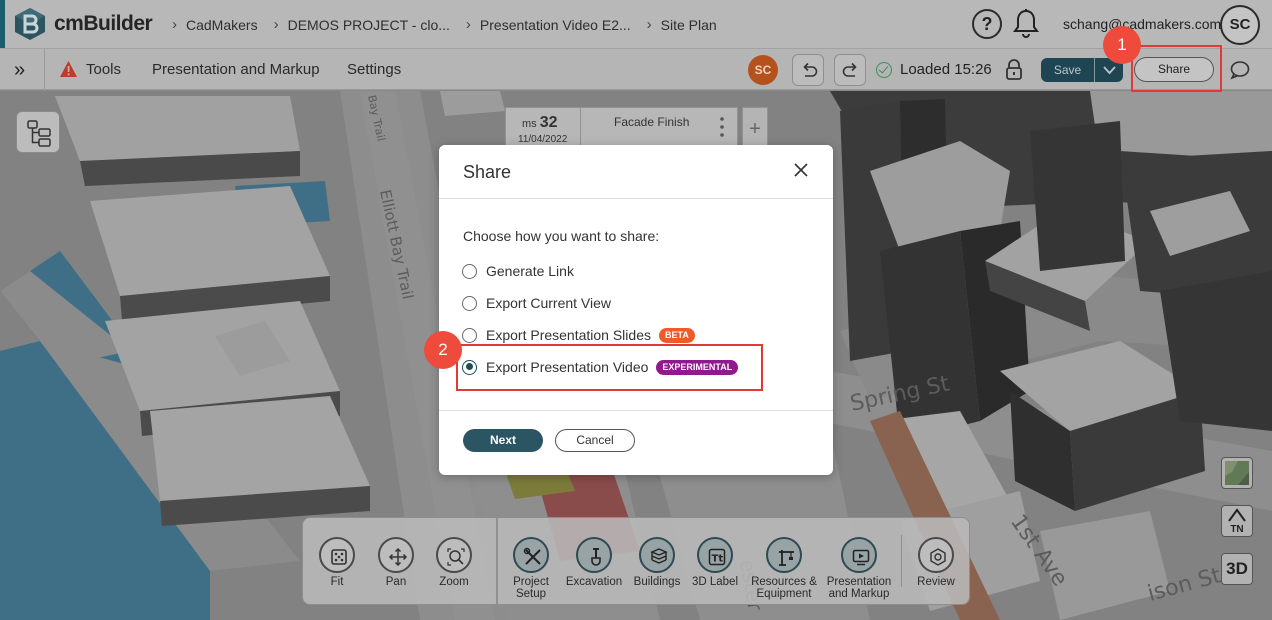 The image size is (1272, 620). I want to click on tool-presentation-markup: Presentation and Markup, so click(859, 559).